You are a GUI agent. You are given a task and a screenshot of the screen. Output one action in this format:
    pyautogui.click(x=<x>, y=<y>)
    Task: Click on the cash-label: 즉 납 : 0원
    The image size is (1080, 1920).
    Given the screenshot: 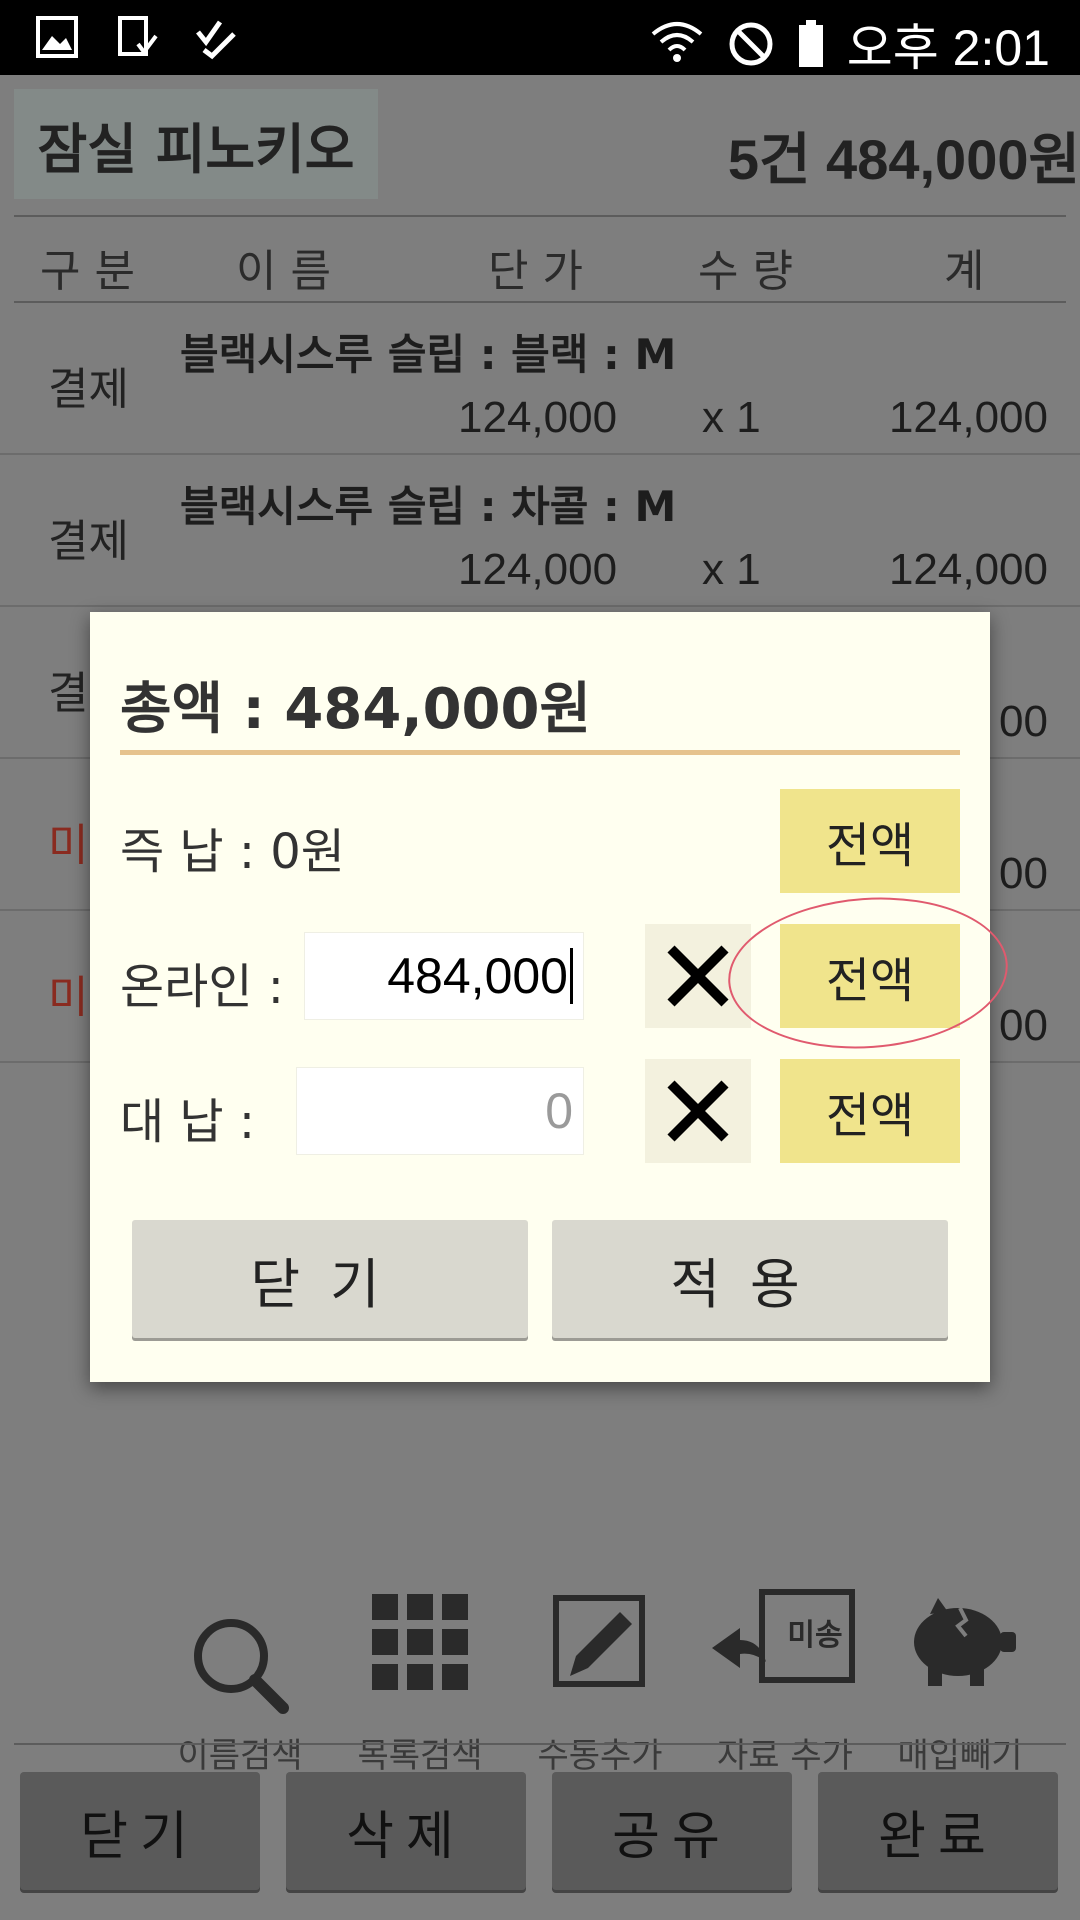 What is the action you would take?
    pyautogui.click(x=232, y=852)
    